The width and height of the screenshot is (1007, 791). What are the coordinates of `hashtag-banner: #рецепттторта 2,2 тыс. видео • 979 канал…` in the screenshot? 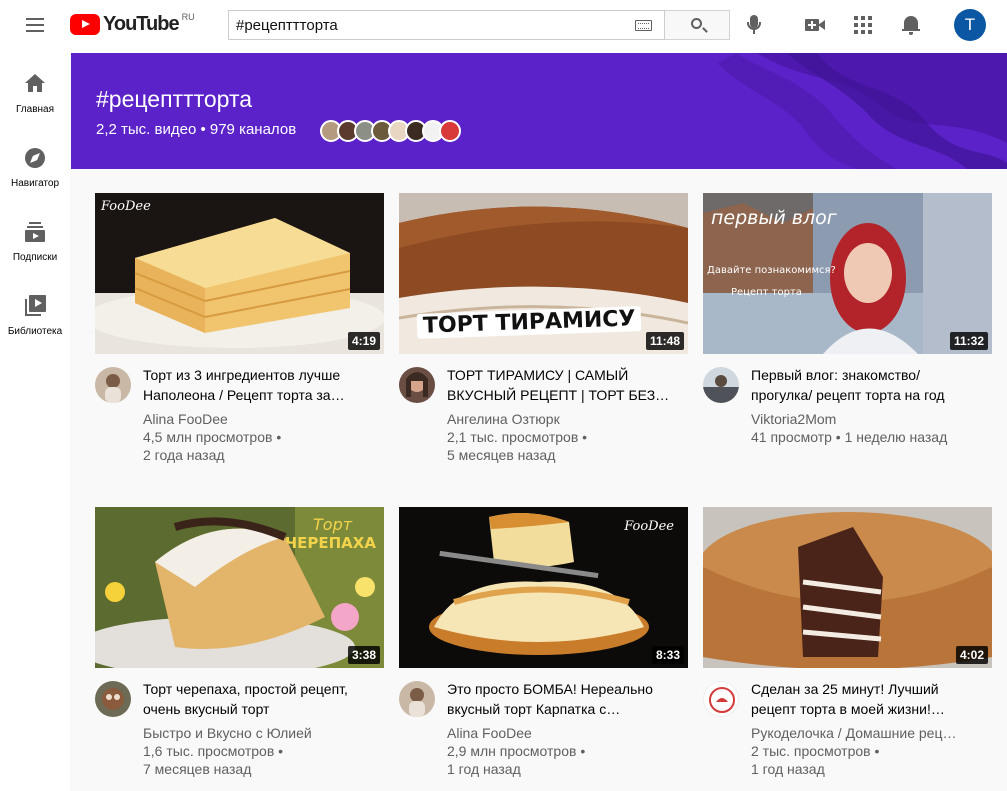 It's located at (539, 111).